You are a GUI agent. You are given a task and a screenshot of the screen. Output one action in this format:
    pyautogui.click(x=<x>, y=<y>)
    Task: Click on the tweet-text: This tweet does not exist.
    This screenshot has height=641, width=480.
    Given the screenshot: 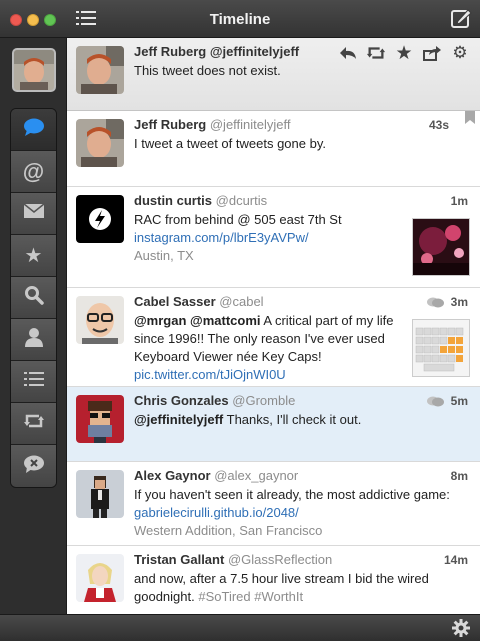 What is the action you would take?
    pyautogui.click(x=207, y=70)
    